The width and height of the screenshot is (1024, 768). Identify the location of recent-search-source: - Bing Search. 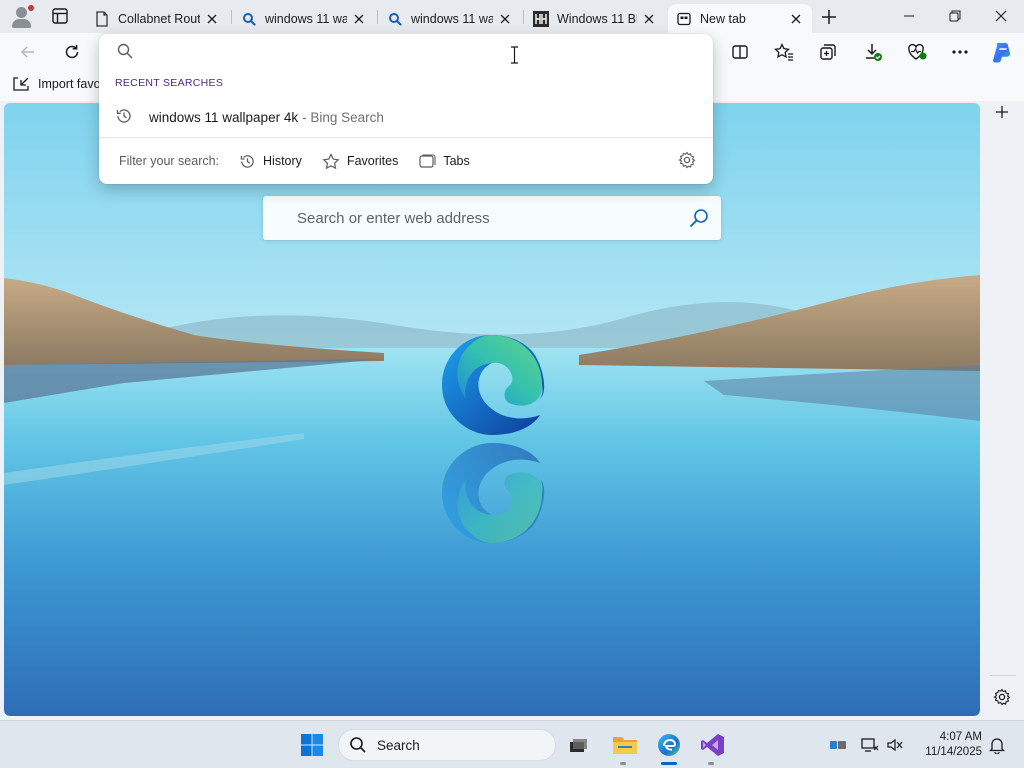
(343, 117).